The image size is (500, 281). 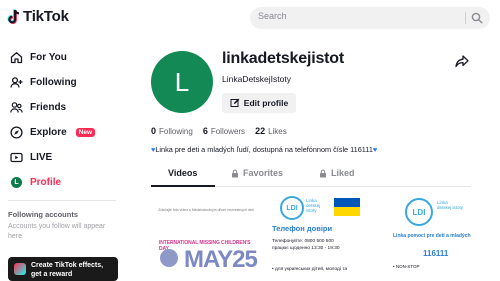 What do you see at coordinates (283, 58) in the screenshot?
I see `profile-username: linkadetskejistot` at bounding box center [283, 58].